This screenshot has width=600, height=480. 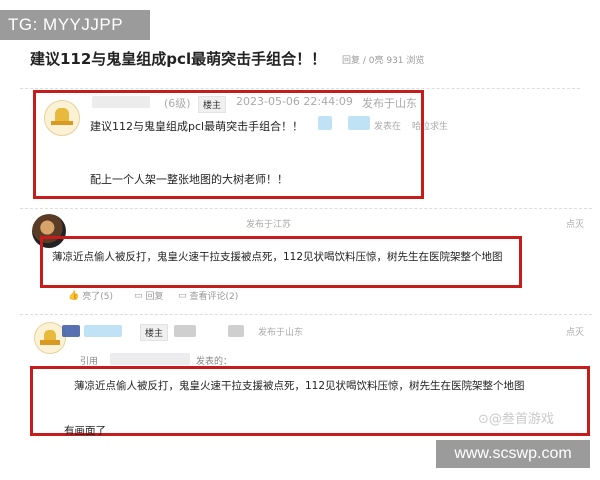 What do you see at coordinates (150, 359) in the screenshot?
I see `redacted-quote-user` at bounding box center [150, 359].